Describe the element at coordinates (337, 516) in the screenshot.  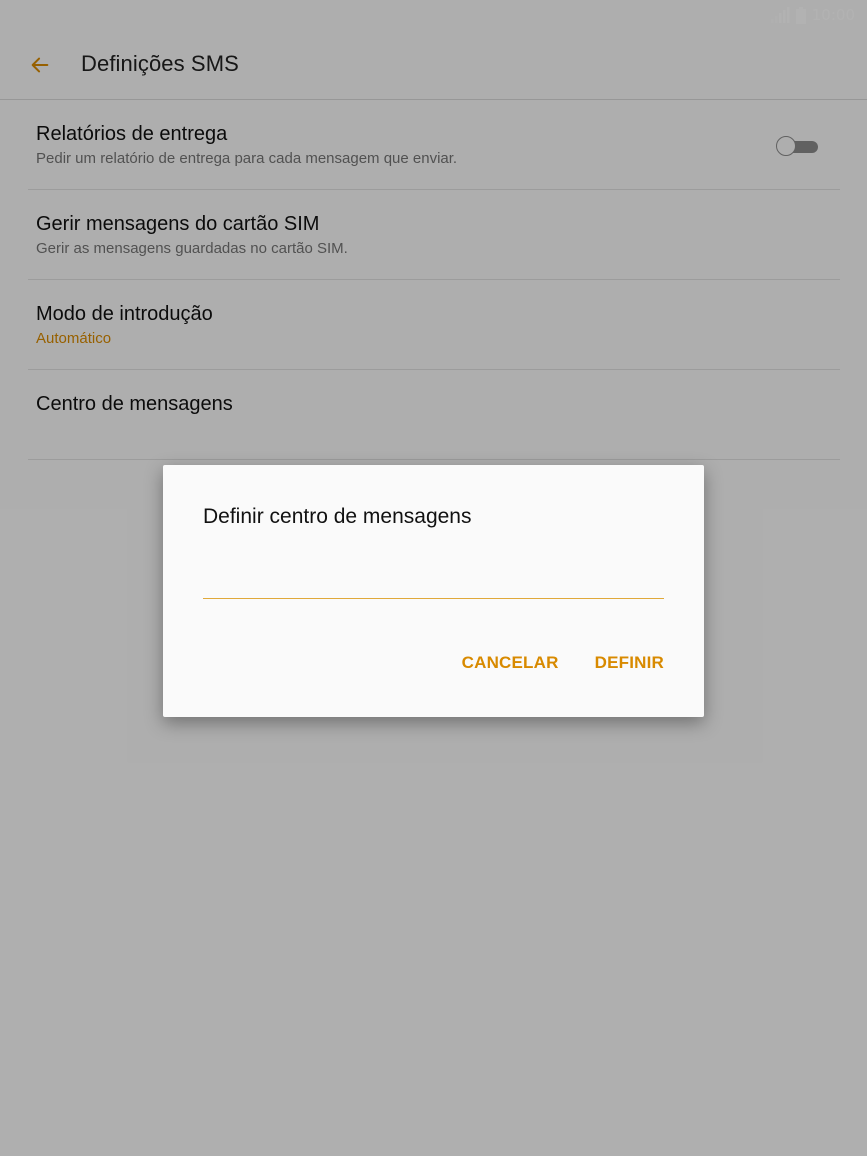
I see `dialog-title: Definir centro de mensagens` at that location.